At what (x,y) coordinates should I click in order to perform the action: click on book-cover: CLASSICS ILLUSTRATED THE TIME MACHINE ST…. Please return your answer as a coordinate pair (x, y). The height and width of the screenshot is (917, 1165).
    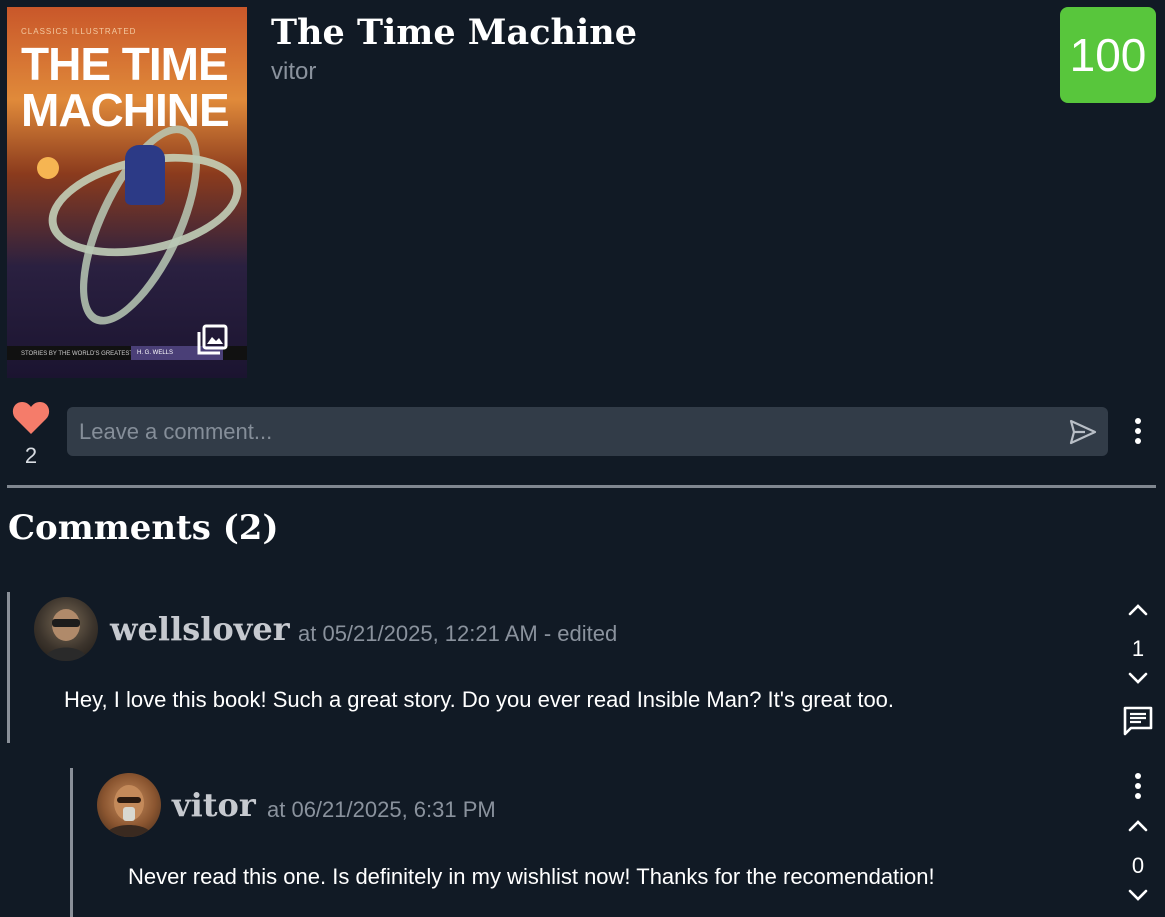
    Looking at the image, I should click on (127, 192).